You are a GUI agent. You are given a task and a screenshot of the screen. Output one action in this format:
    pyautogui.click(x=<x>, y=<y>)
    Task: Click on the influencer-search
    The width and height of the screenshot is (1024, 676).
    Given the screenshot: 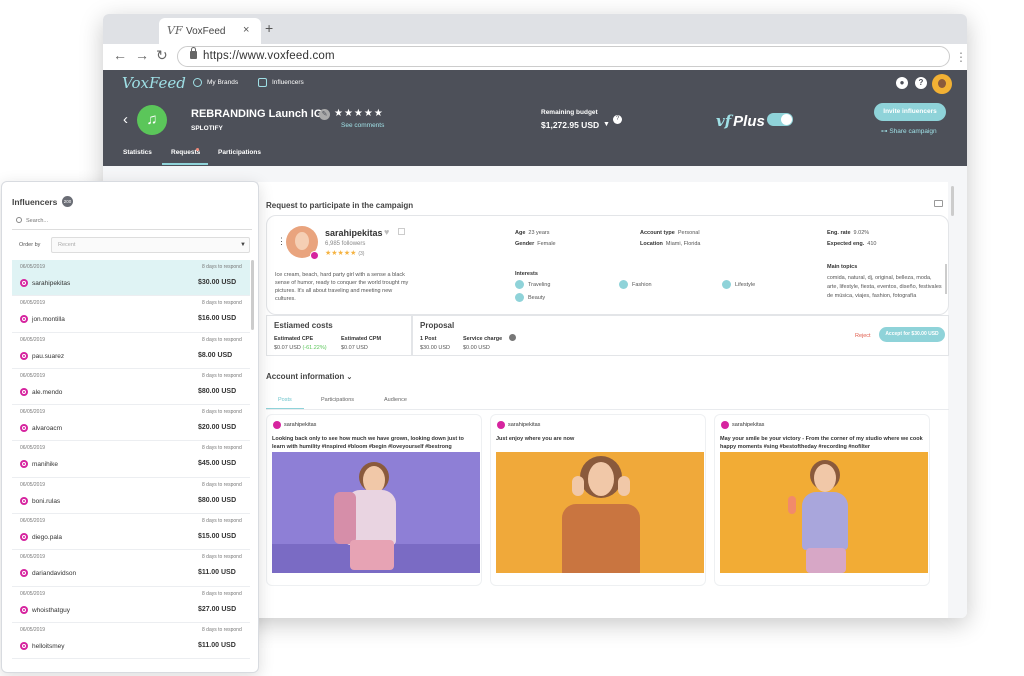 What is the action you would take?
    pyautogui.click(x=132, y=222)
    